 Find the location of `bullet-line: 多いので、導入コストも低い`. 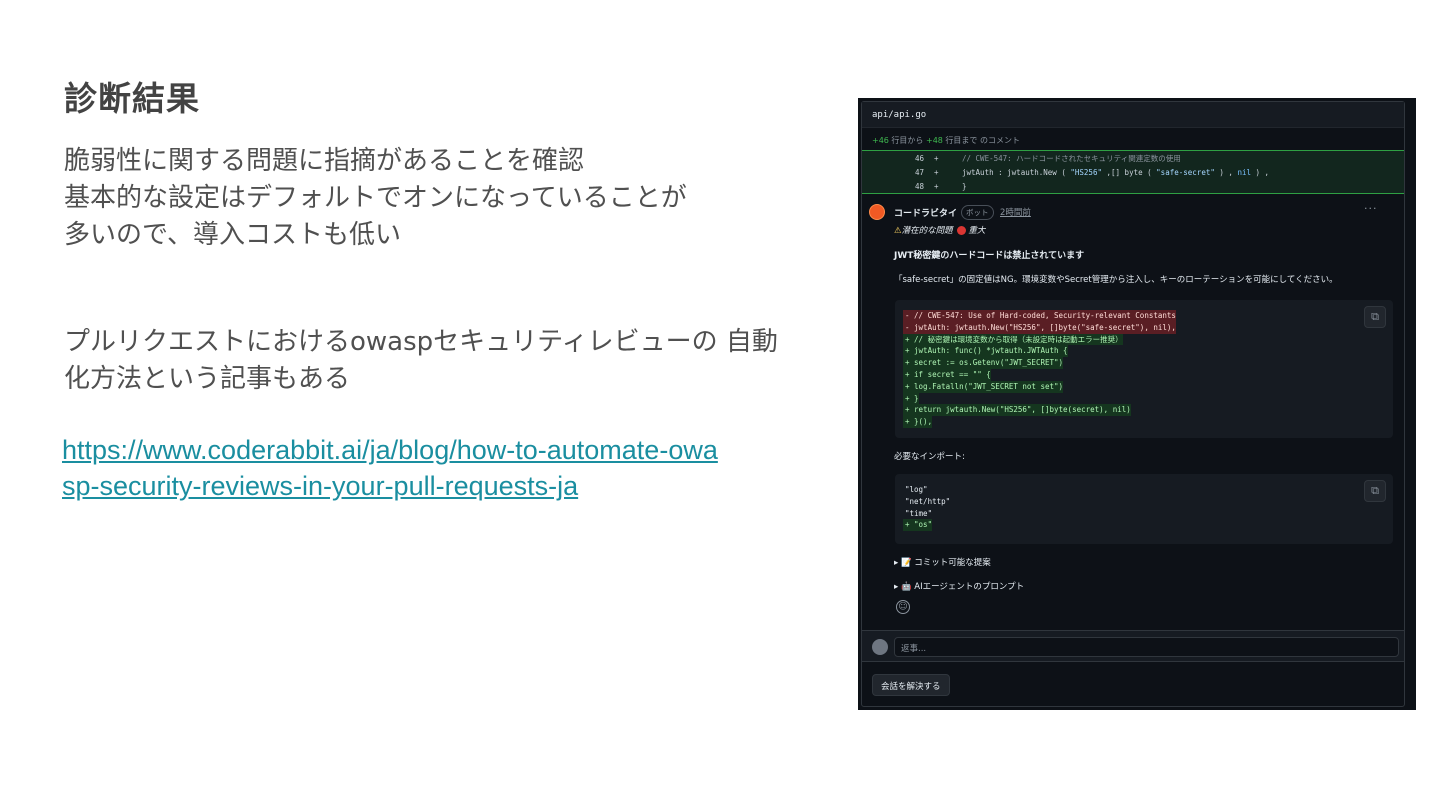

bullet-line: 多いので、導入コストも低い is located at coordinates (232, 235).